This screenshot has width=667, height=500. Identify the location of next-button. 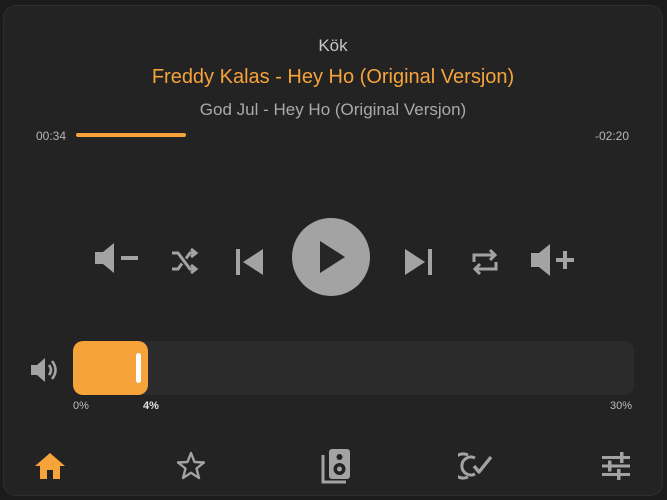
(419, 262).